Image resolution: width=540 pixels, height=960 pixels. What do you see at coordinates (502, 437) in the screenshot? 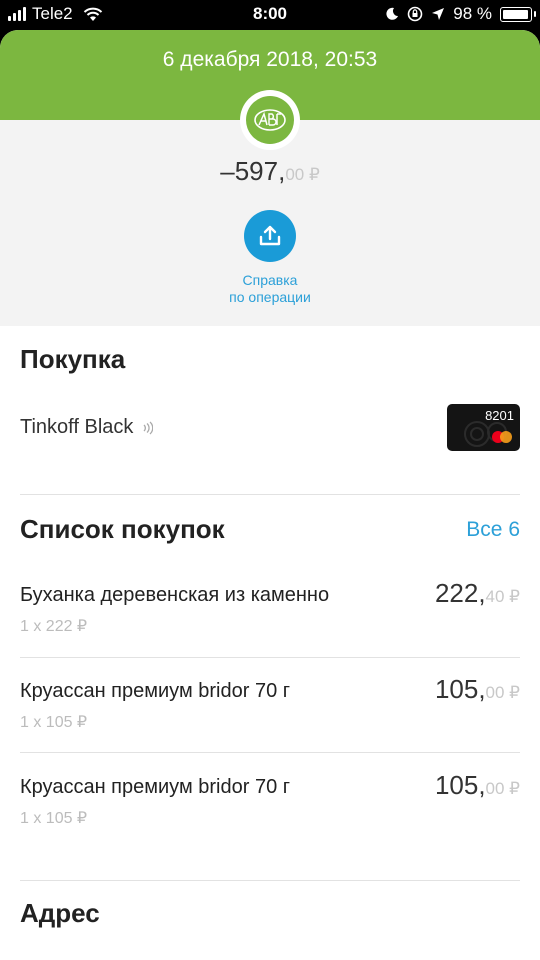
I see `mastercard-icon` at bounding box center [502, 437].